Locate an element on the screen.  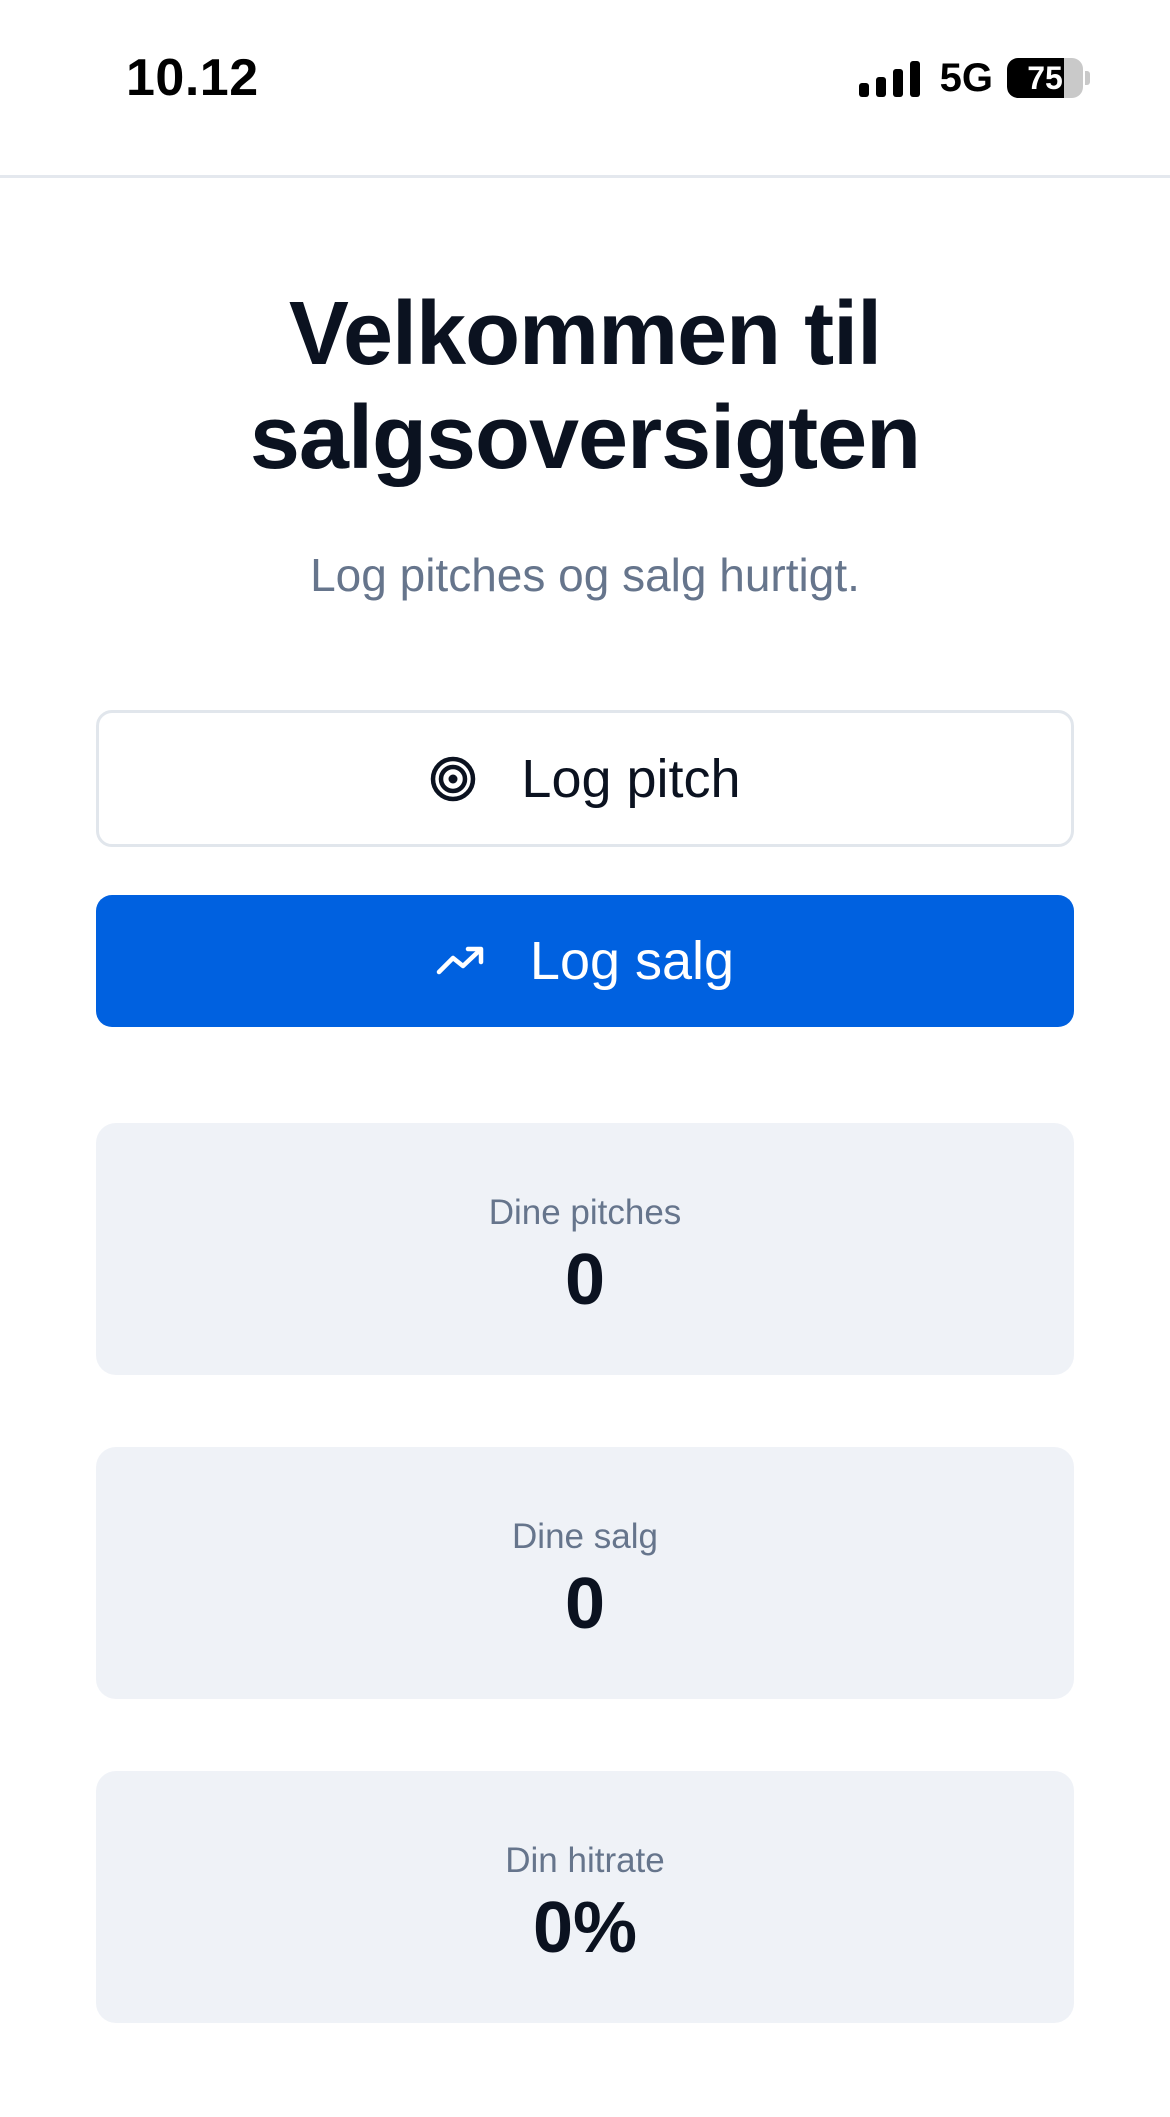
battery-level: 75 is located at coordinates (1045, 77).